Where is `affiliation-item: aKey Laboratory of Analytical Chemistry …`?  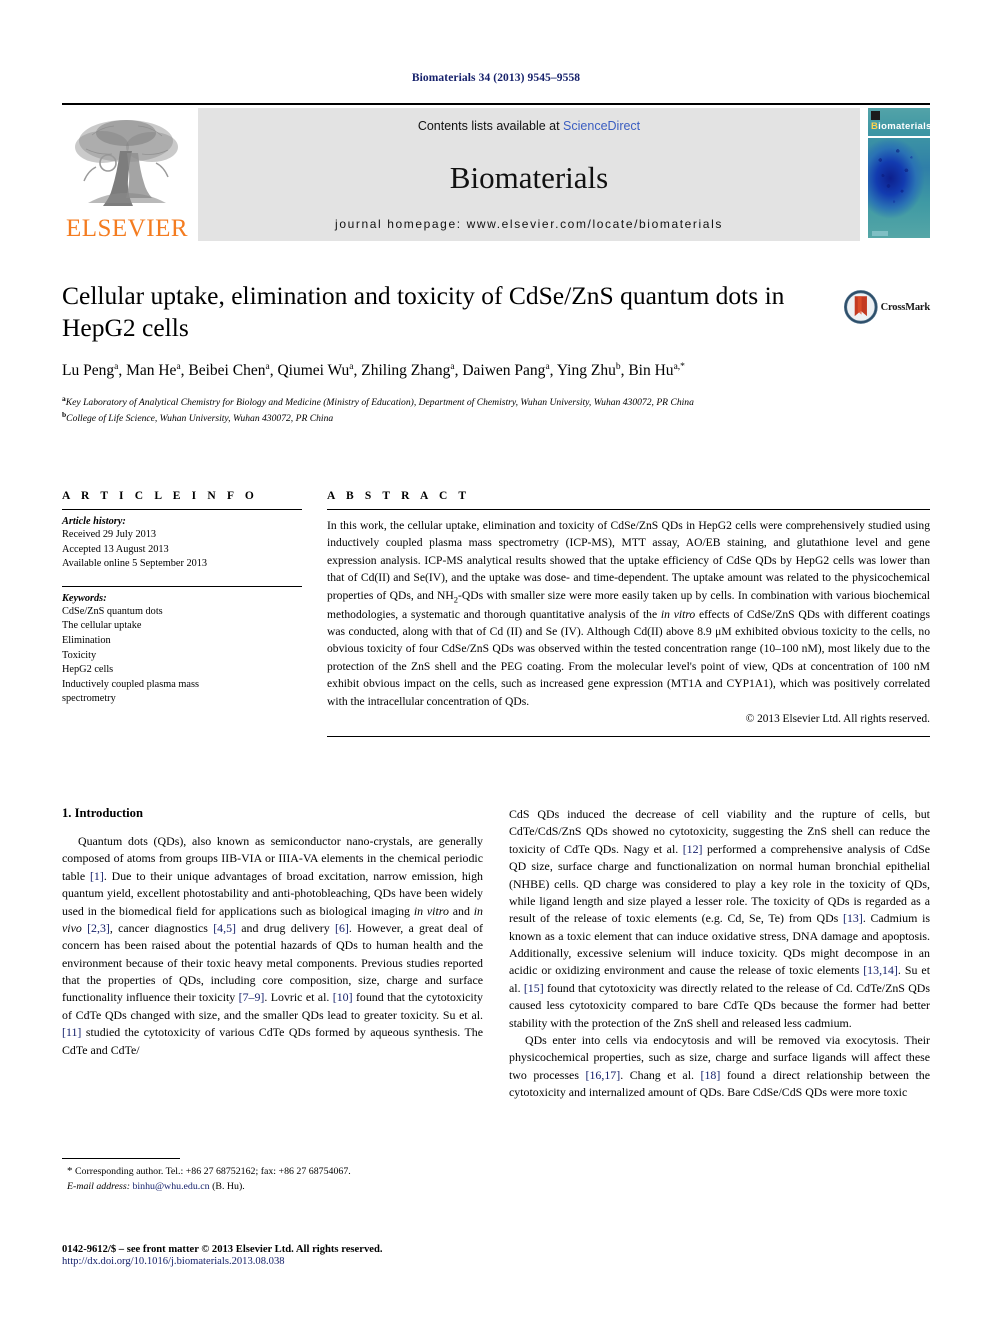 affiliation-item: aKey Laboratory of Analytical Chemistry … is located at coordinates (452, 402).